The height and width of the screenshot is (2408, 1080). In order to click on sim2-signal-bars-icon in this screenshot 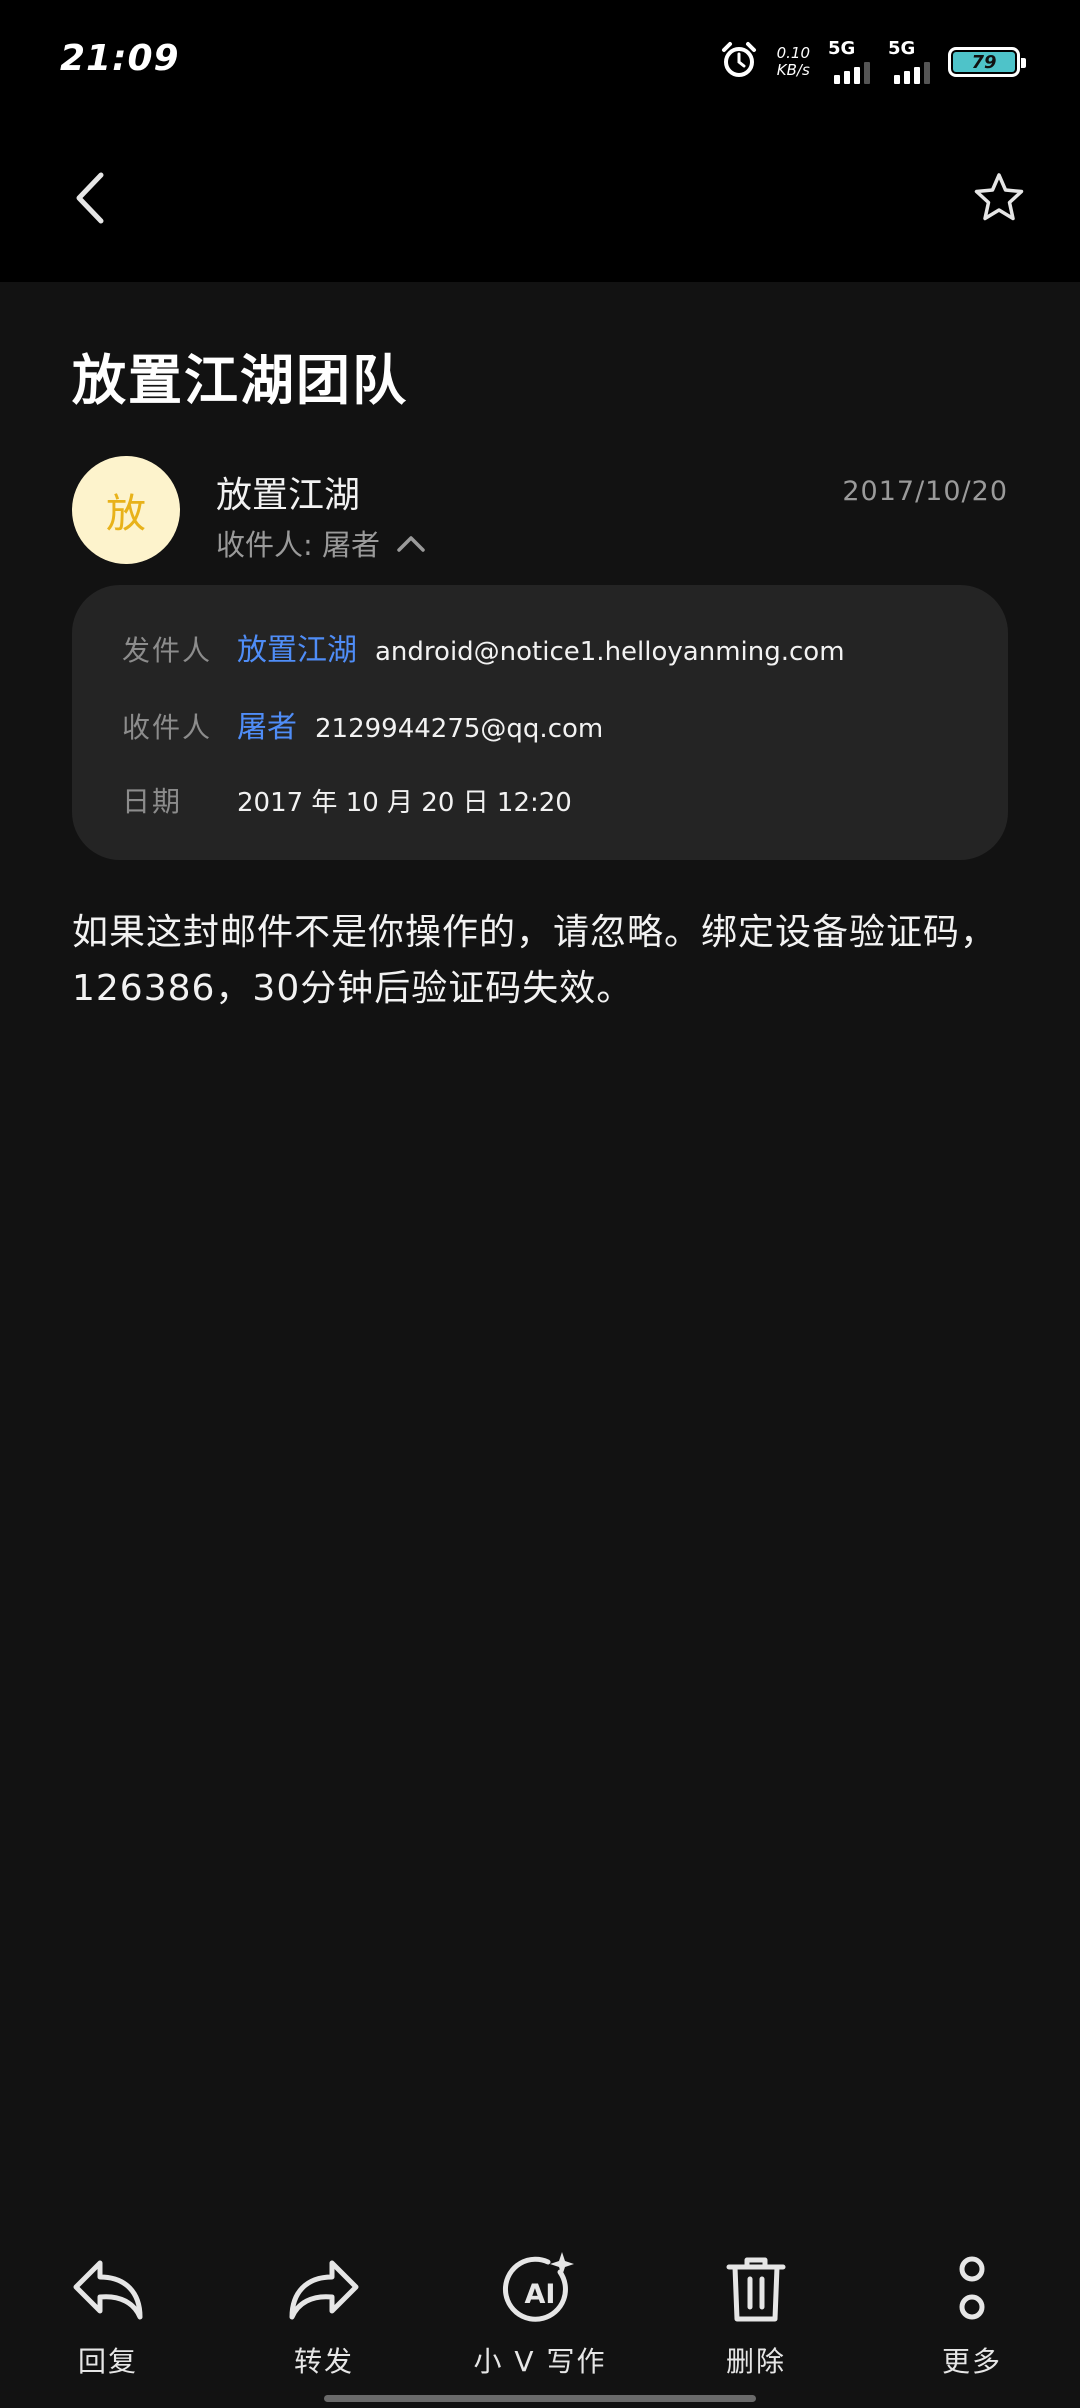, I will do `click(912, 73)`.